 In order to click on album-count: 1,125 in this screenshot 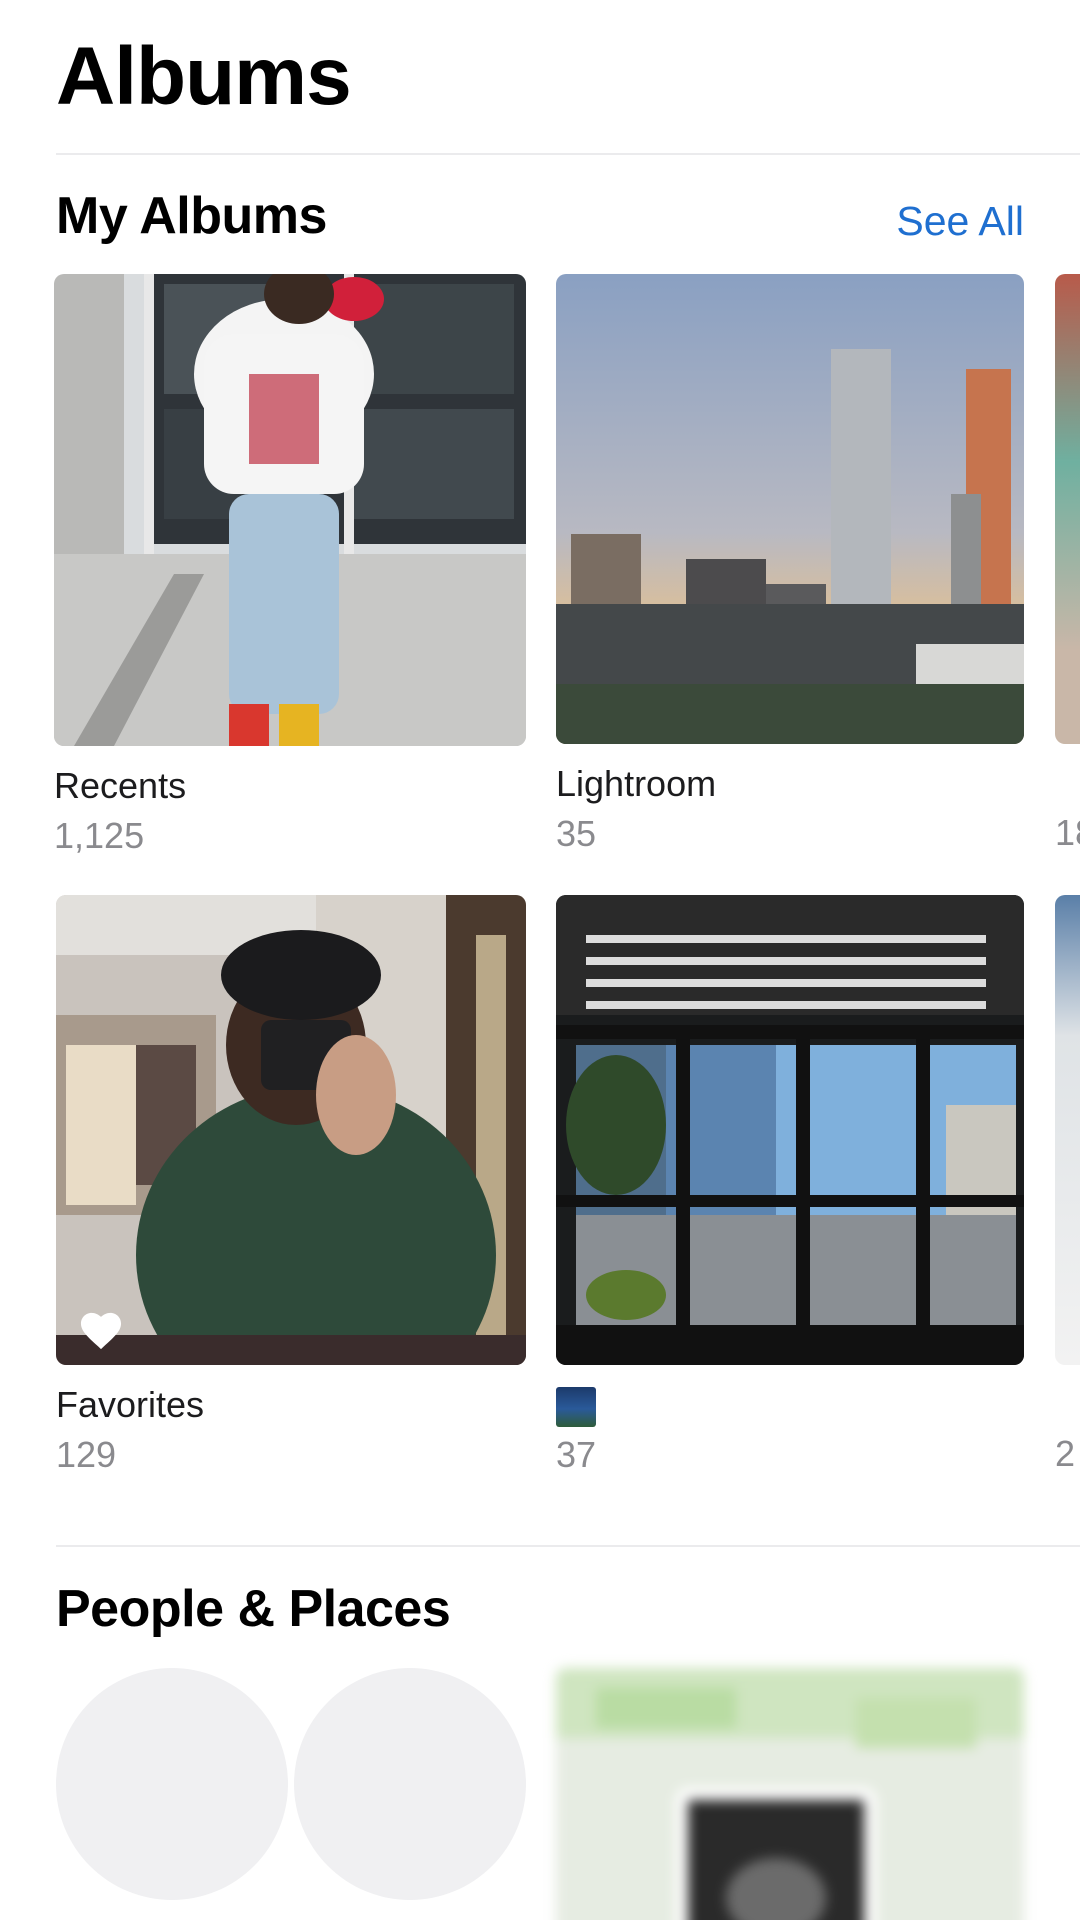, I will do `click(99, 835)`.